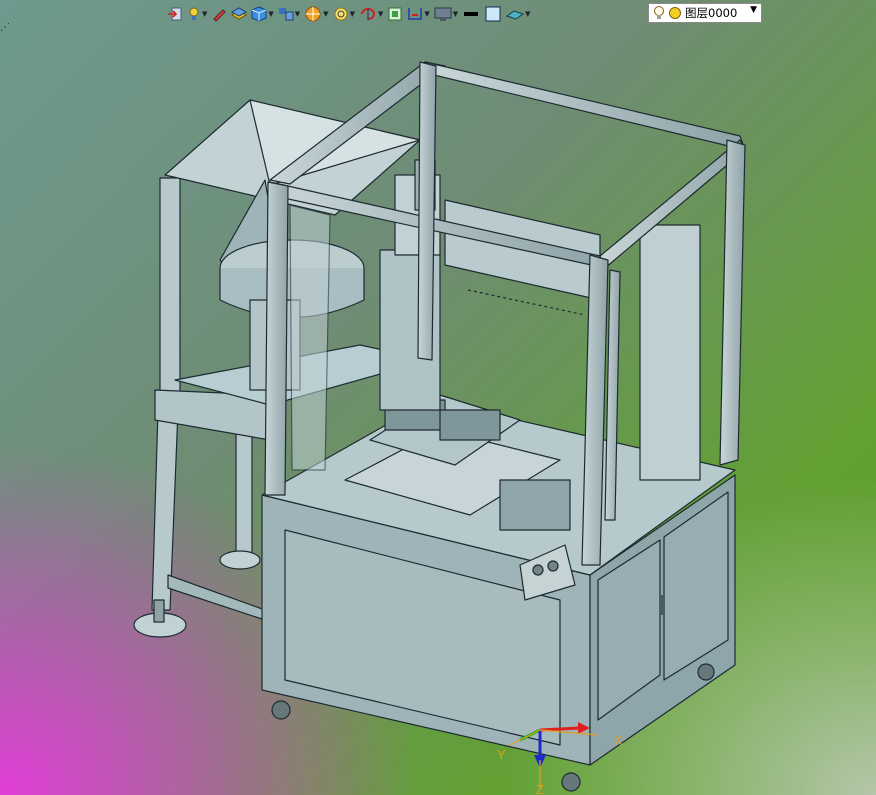 The height and width of the screenshot is (795, 876). Describe the element at coordinates (344, 14) in the screenshot. I see `zoom-icon: ▼` at that location.